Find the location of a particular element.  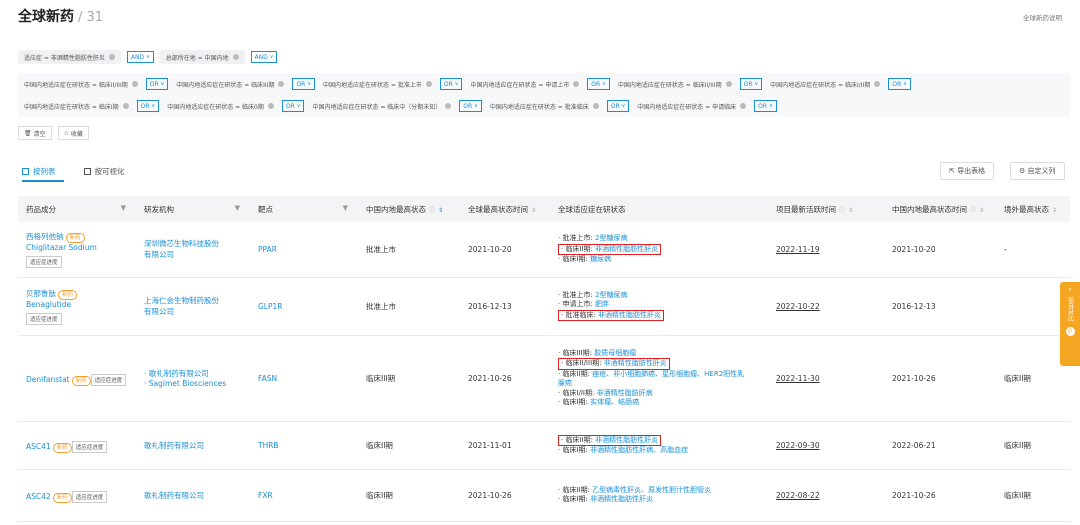

col-cn-time: 中国内地最高状态时间 ⓘ ⇕ is located at coordinates (940, 209).